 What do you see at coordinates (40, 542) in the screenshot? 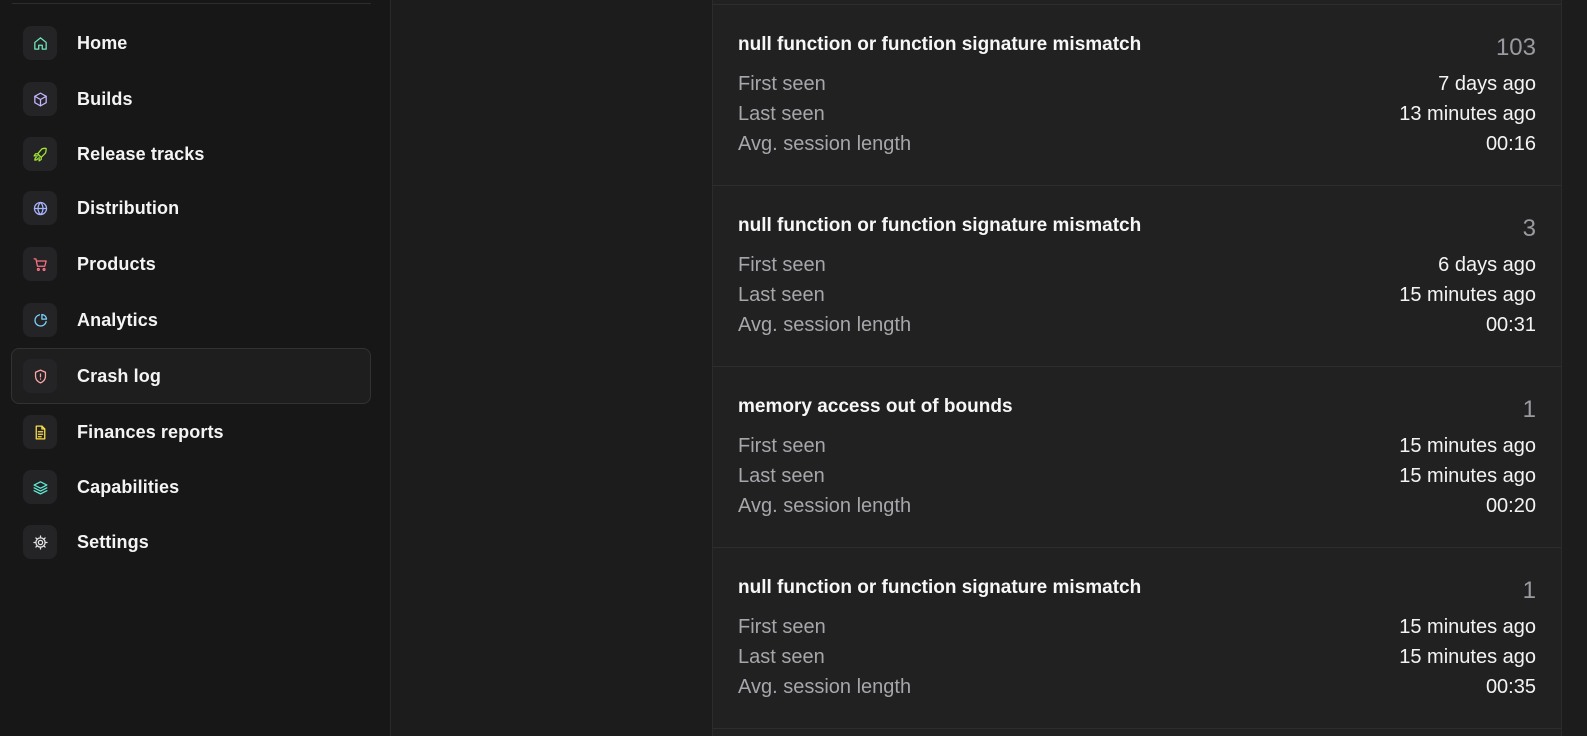
I see `gear-icon` at bounding box center [40, 542].